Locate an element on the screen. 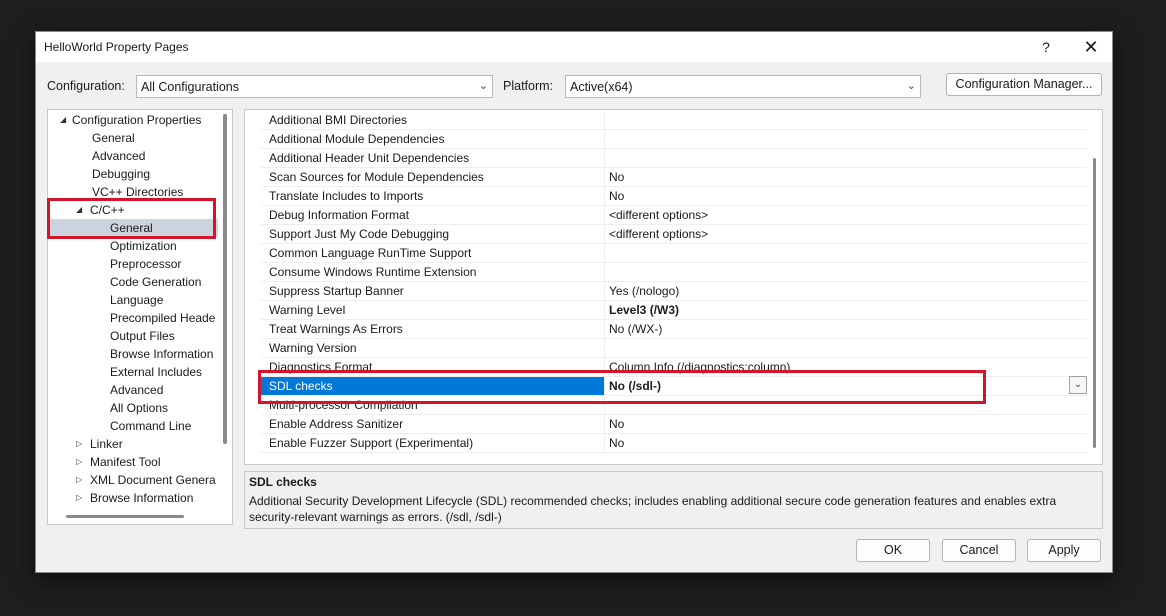 This screenshot has height=616, width=1166. property-row: Warning Level Level3 (/W3) is located at coordinates (674, 310).